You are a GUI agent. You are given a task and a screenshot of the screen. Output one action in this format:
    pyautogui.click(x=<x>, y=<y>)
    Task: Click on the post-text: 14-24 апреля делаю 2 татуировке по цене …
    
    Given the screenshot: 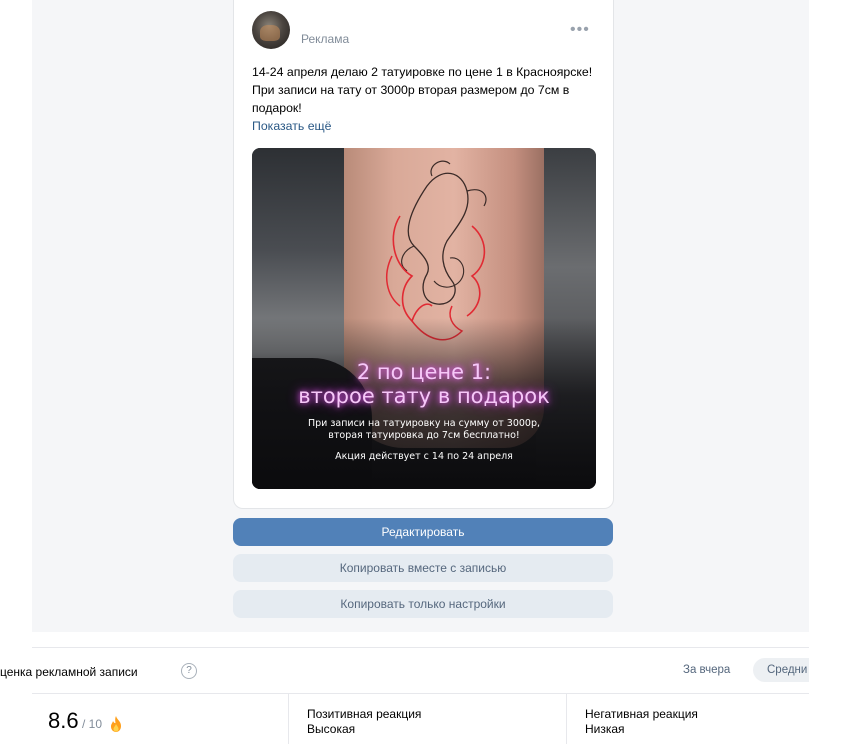 What is the action you would take?
    pyautogui.click(x=427, y=90)
    